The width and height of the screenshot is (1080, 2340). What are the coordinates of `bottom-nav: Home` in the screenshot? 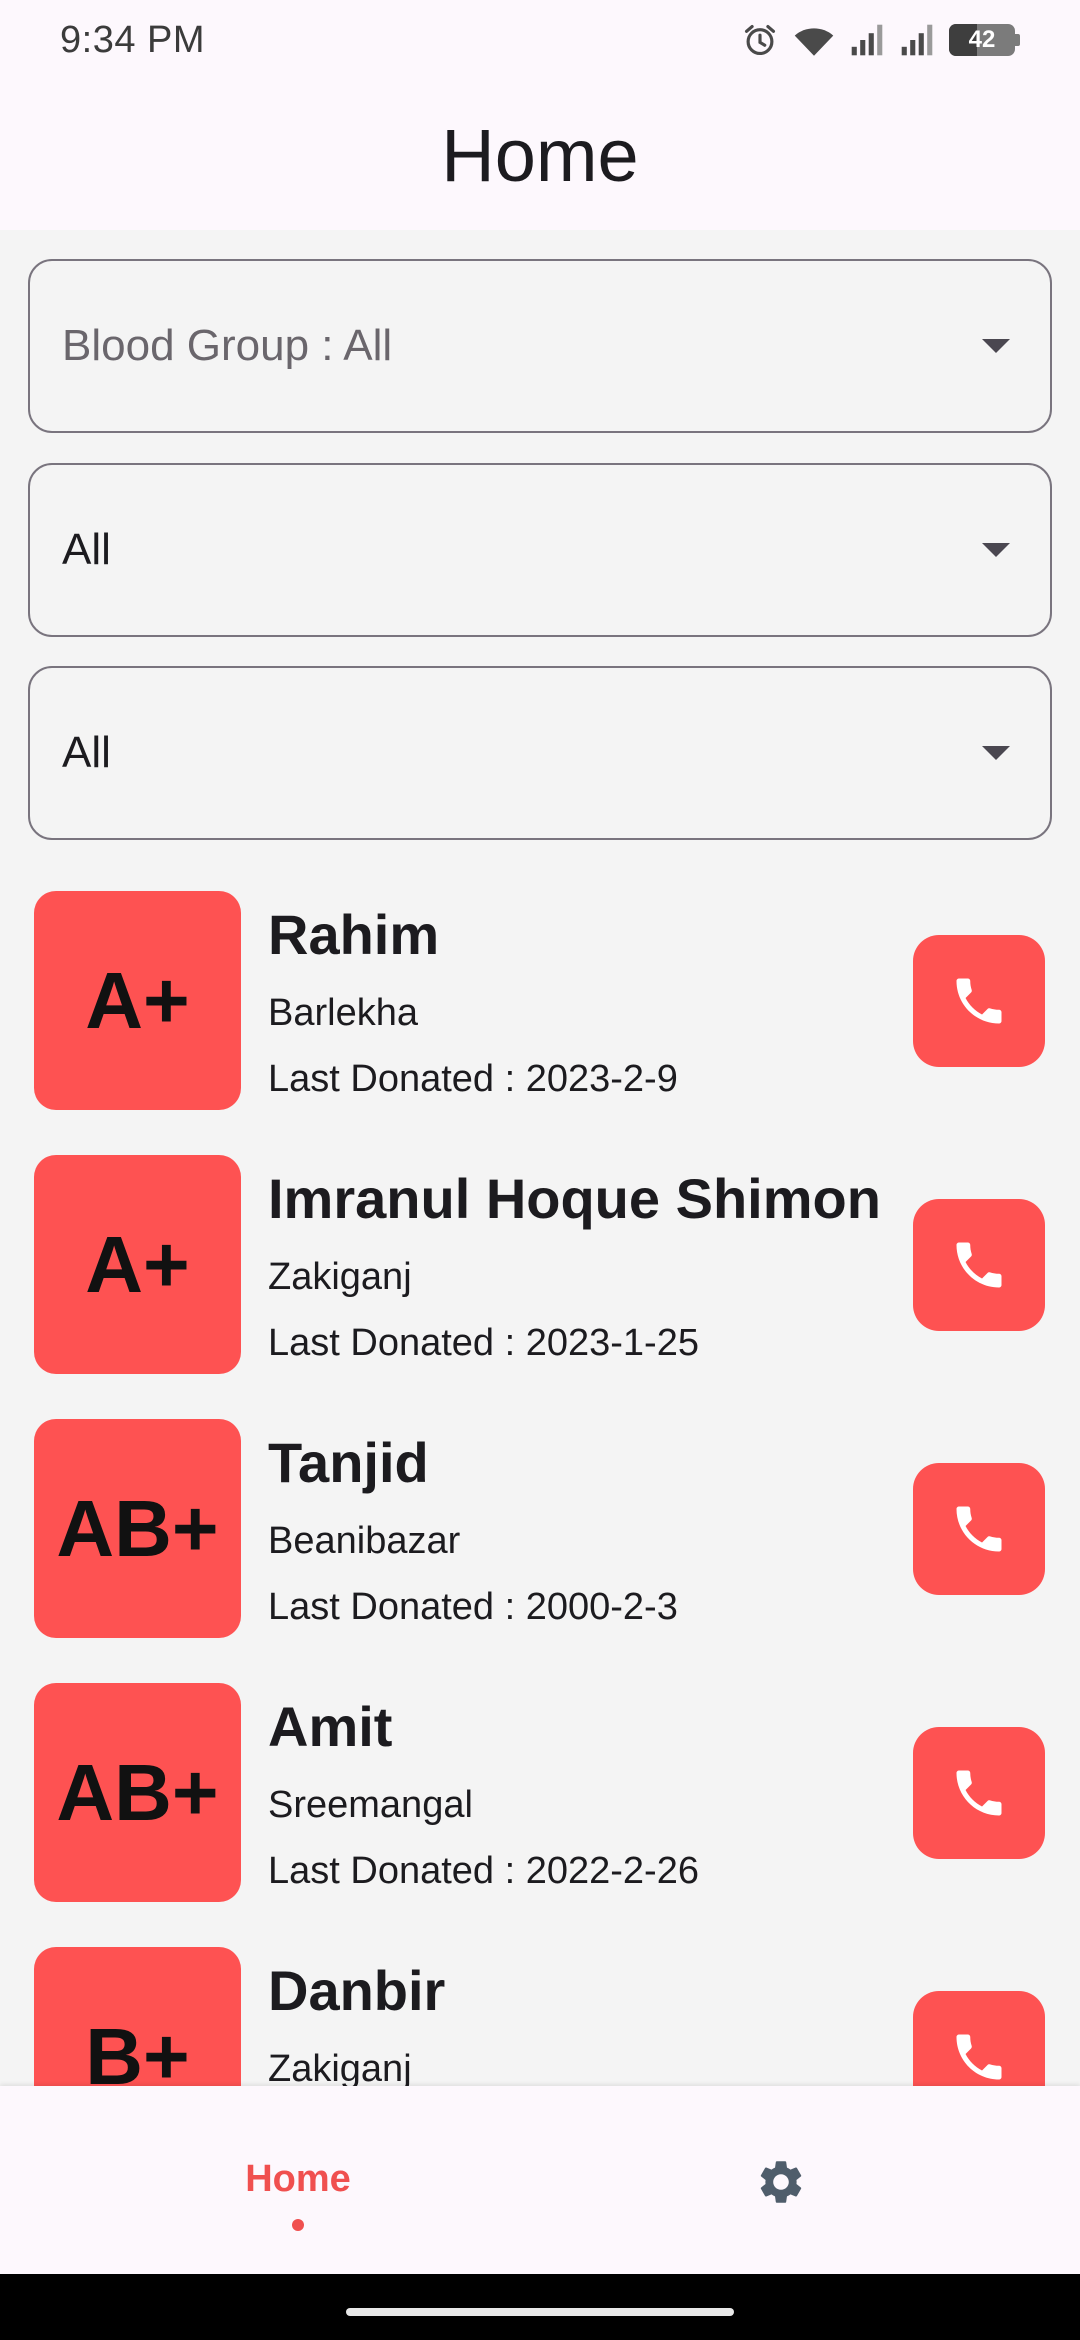 It's located at (540, 2180).